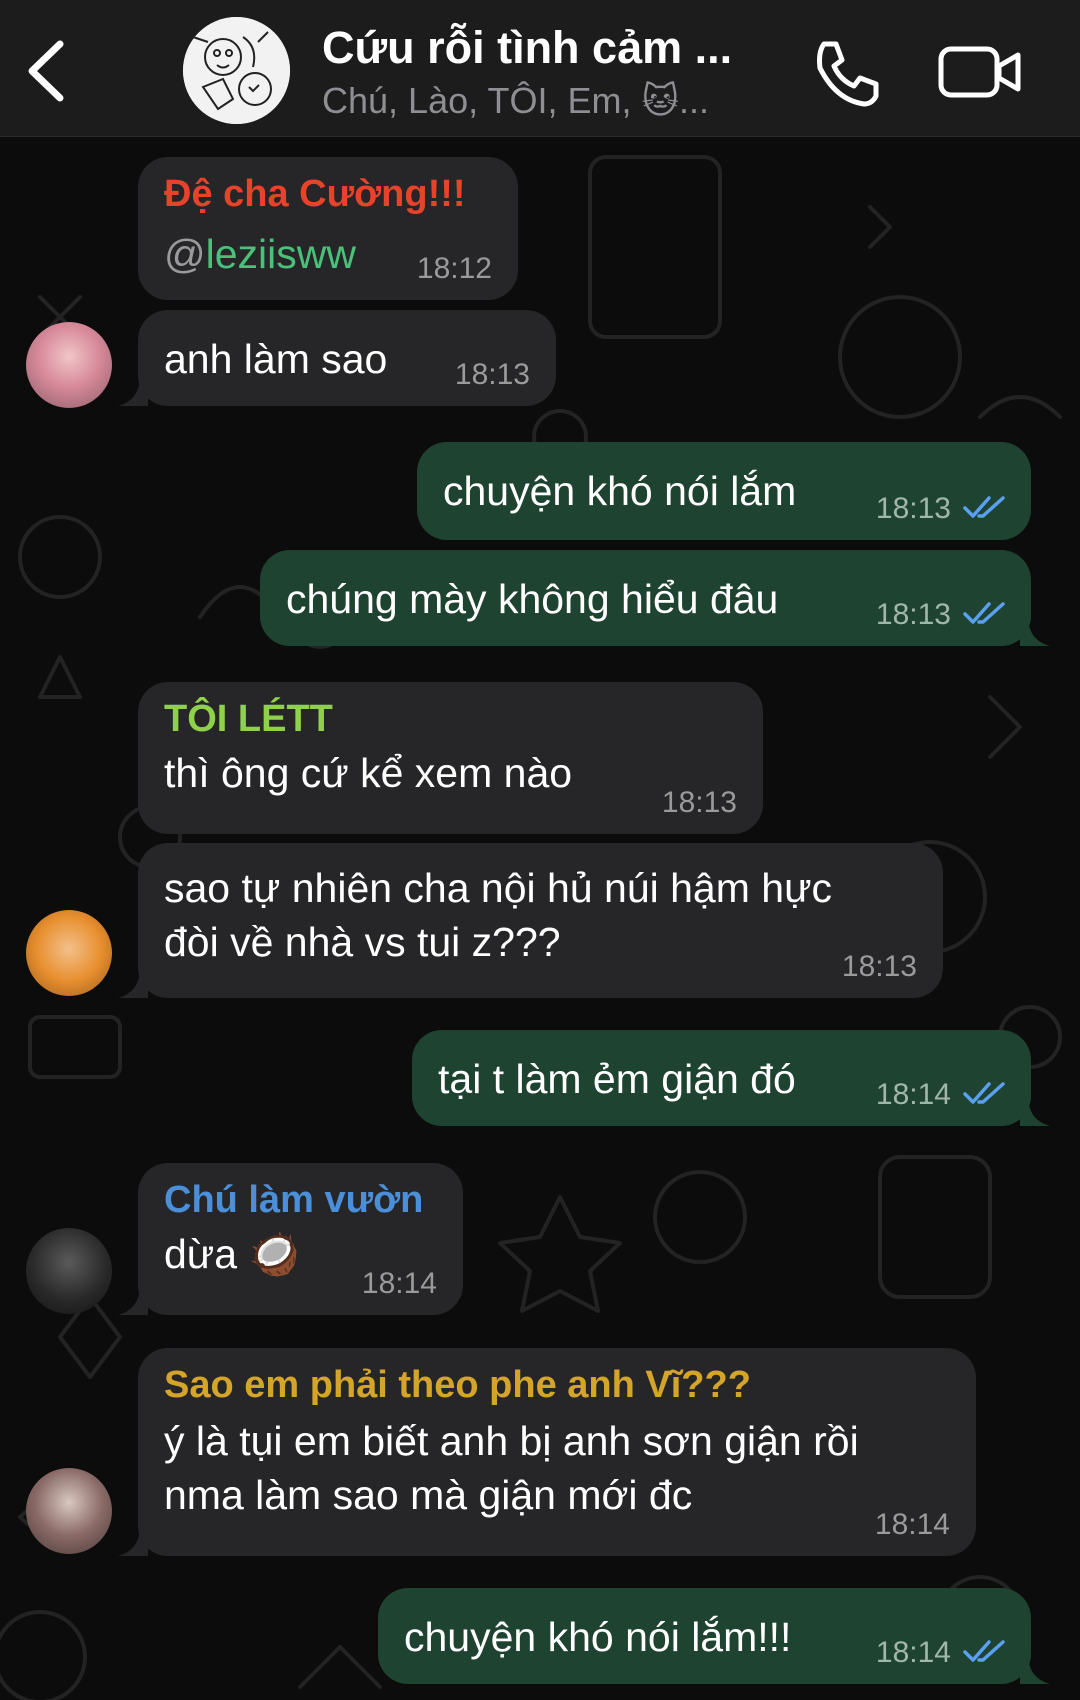  Describe the element at coordinates (511, 1441) in the screenshot. I see `message-text-line: ý là tụi em biết anh bị anh sơn giận rồi` at that location.